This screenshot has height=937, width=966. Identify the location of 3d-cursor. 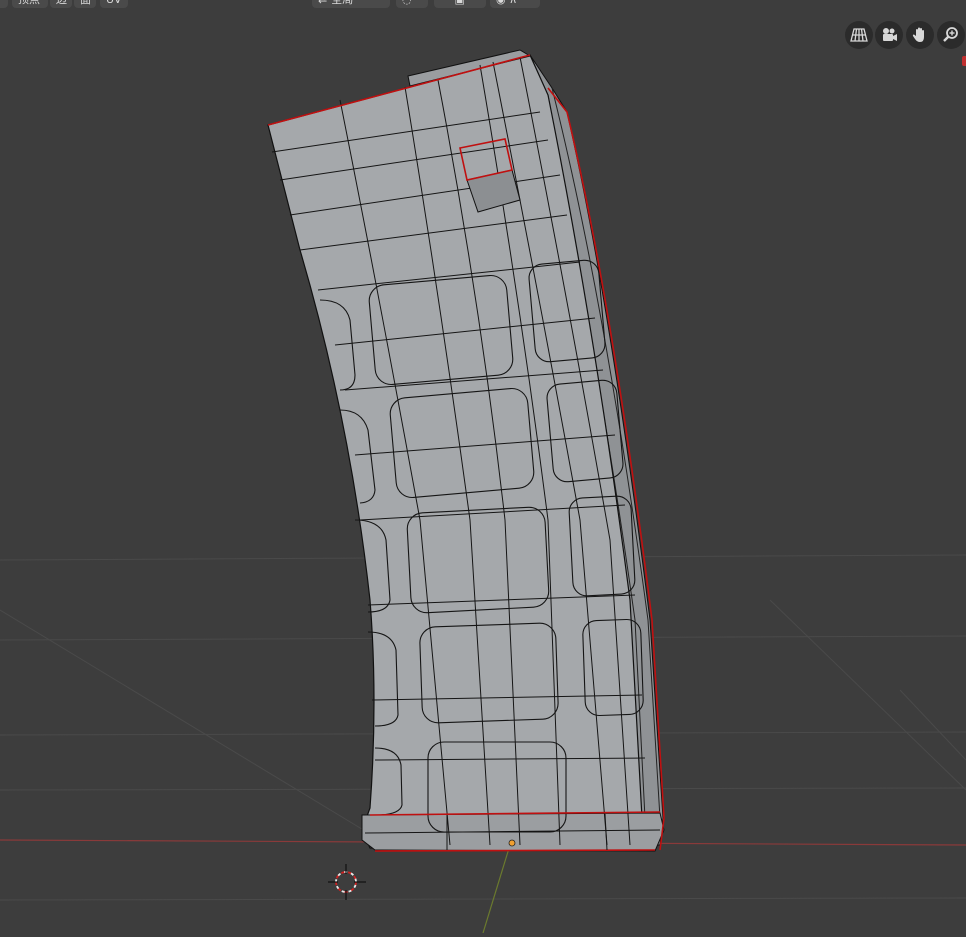
(347, 882).